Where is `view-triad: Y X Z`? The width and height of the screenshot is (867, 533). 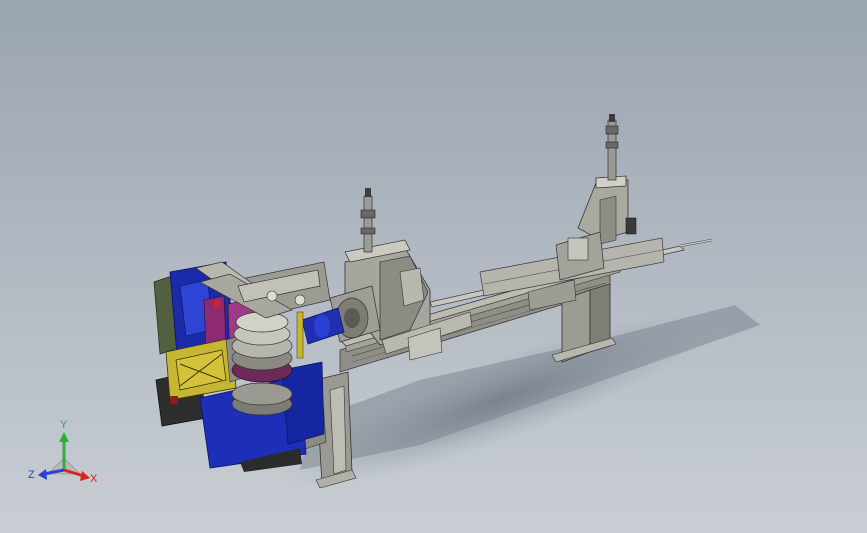
view-triad: Y X Z is located at coordinates (63, 452).